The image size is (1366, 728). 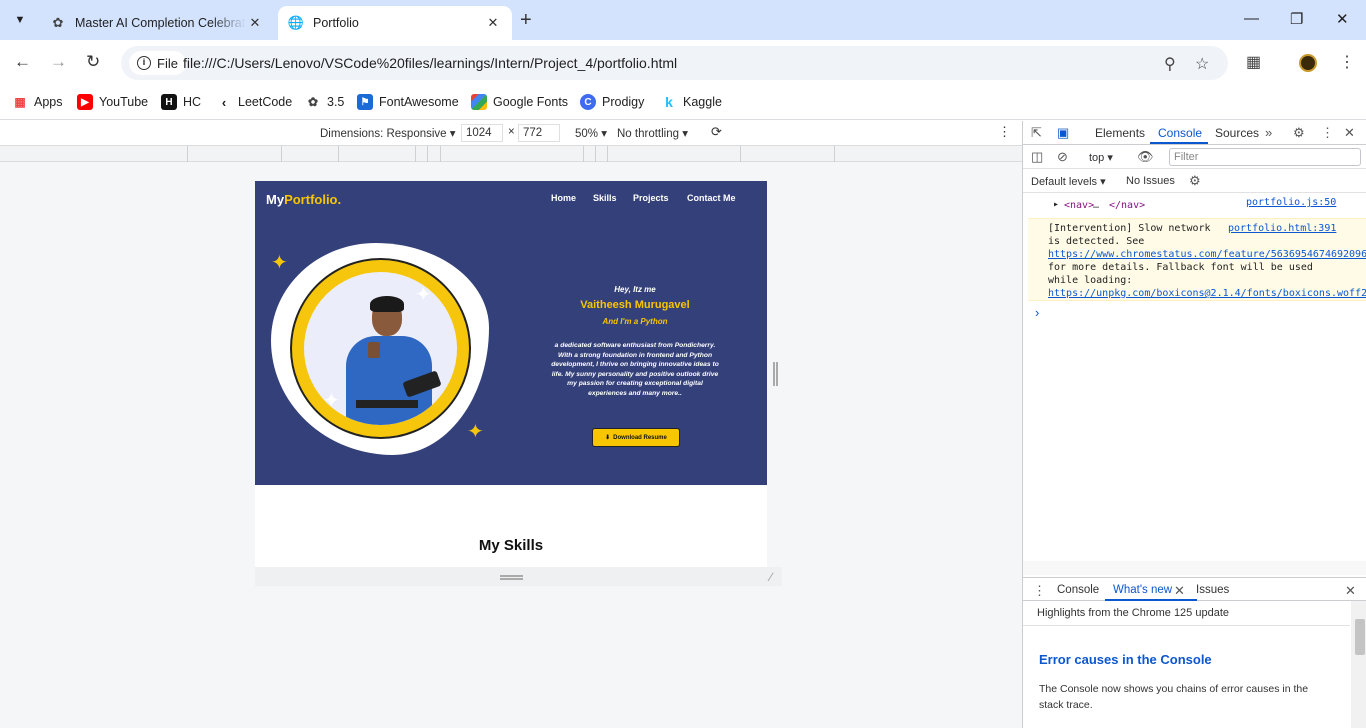 I want to click on reload-icon: ↻, so click(x=93, y=62).